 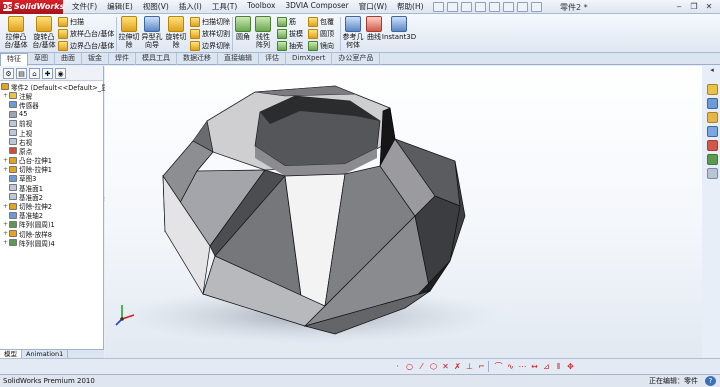 I want to click on curves-button: 曲线, so click(x=374, y=28).